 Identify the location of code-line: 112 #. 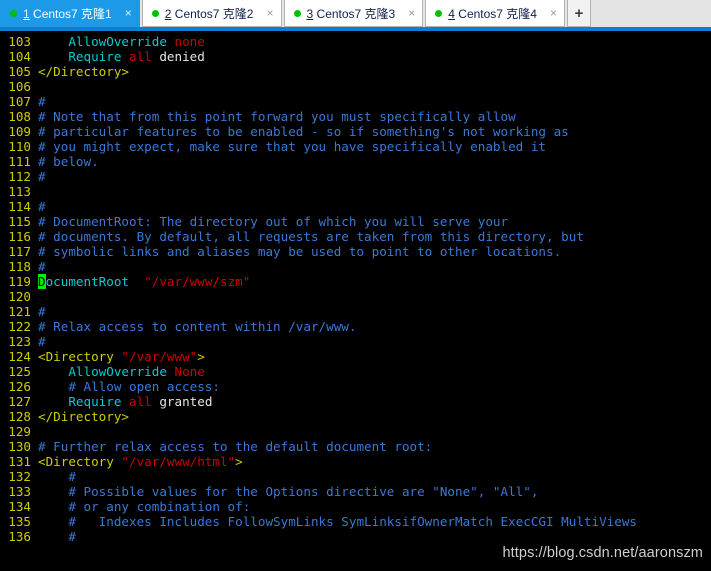
(355, 176).